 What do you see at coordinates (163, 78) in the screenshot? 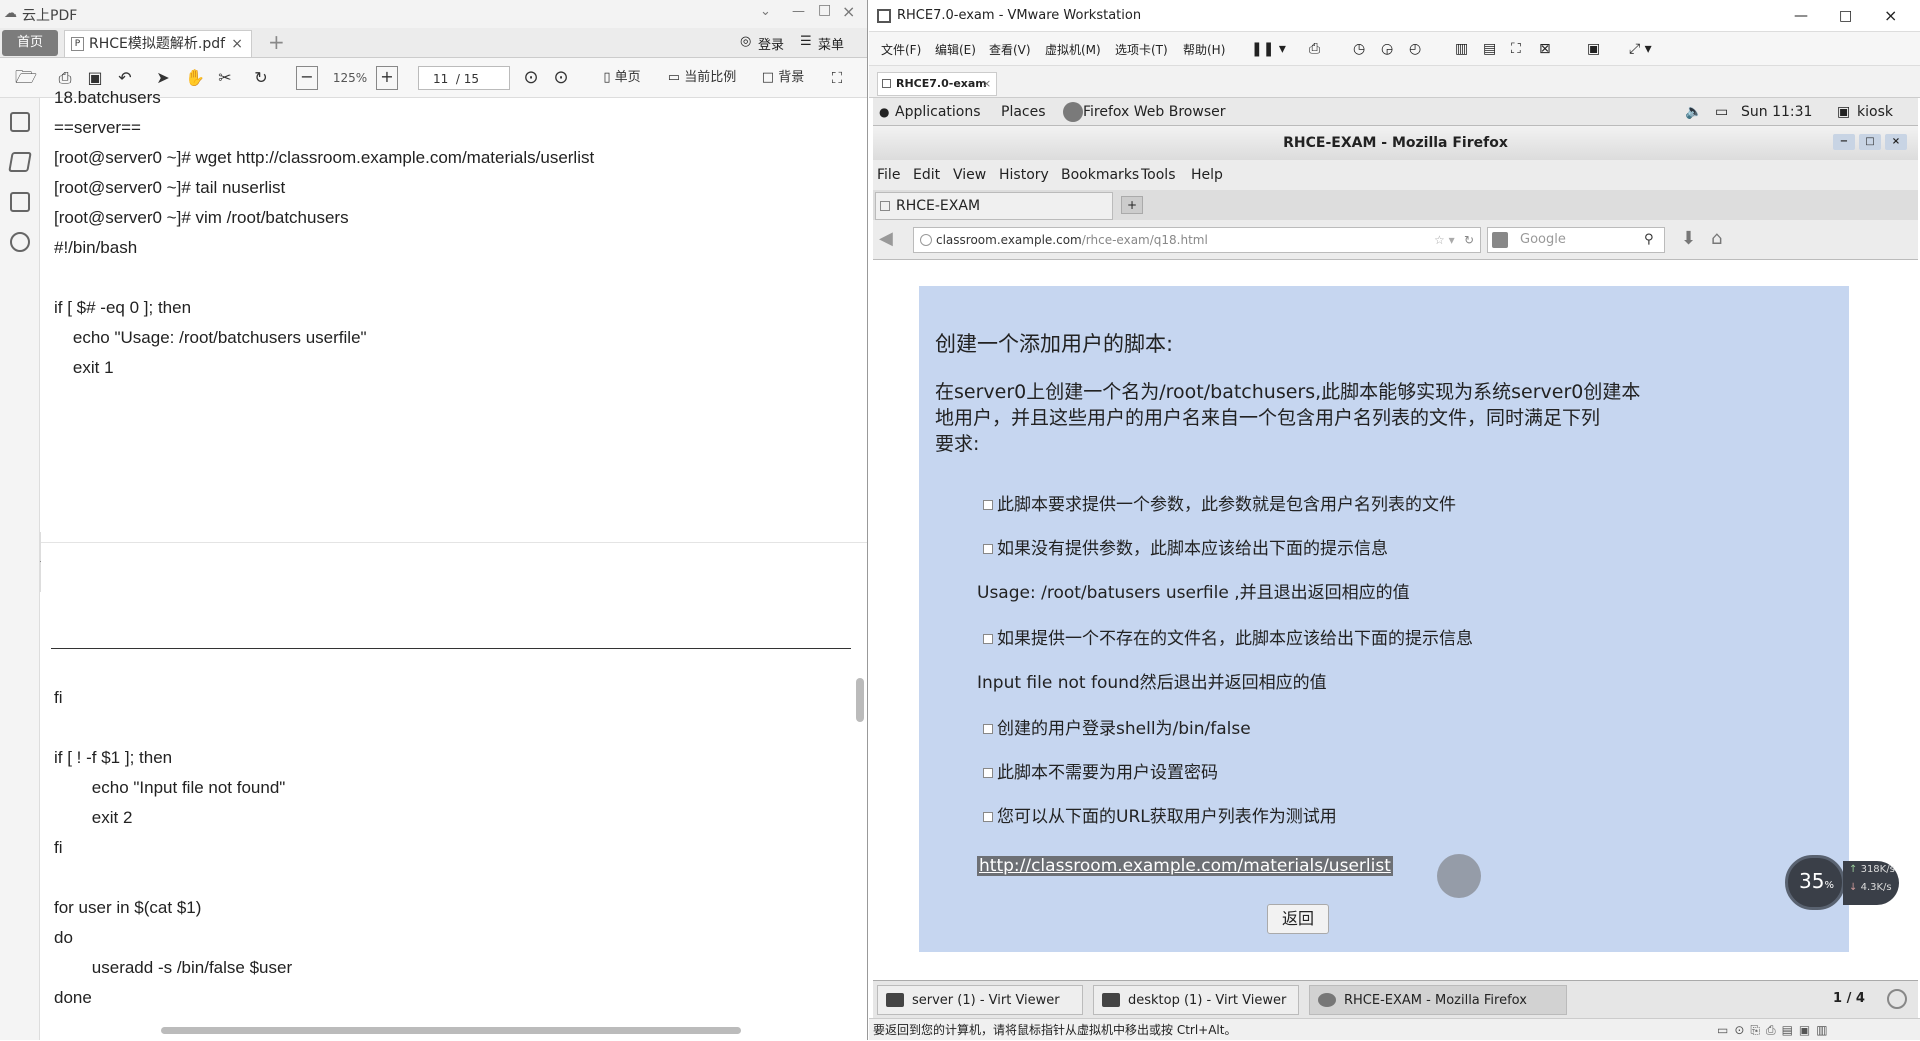
I see `select-cursor-icon: ➤` at bounding box center [163, 78].